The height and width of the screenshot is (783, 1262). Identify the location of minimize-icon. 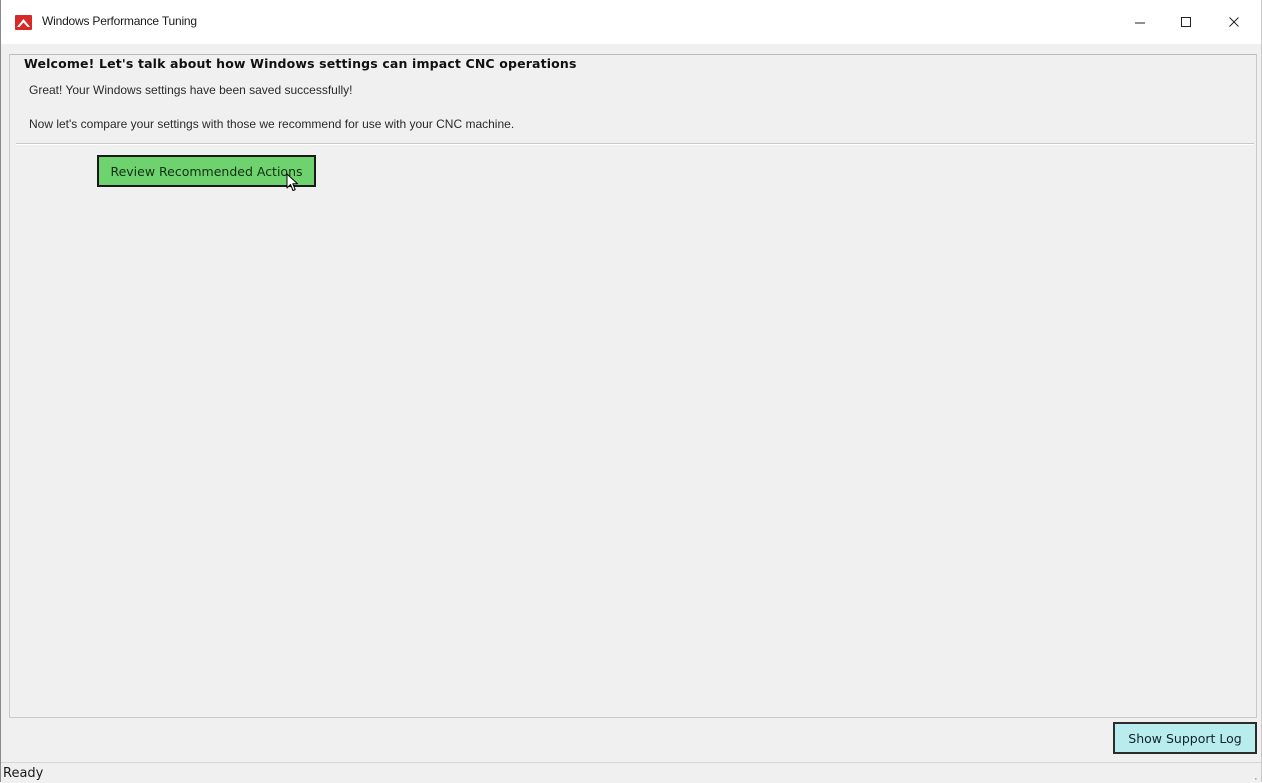
(1140, 23).